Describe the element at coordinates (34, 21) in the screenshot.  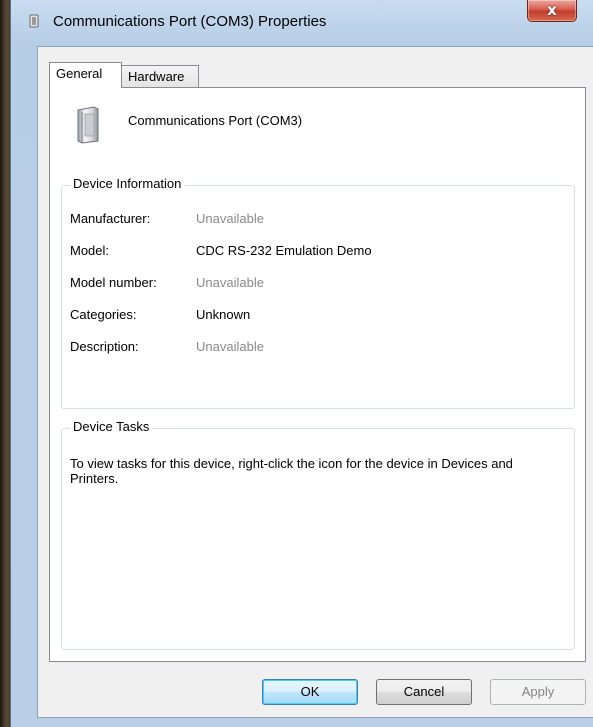
I see `port-connector-icon` at that location.